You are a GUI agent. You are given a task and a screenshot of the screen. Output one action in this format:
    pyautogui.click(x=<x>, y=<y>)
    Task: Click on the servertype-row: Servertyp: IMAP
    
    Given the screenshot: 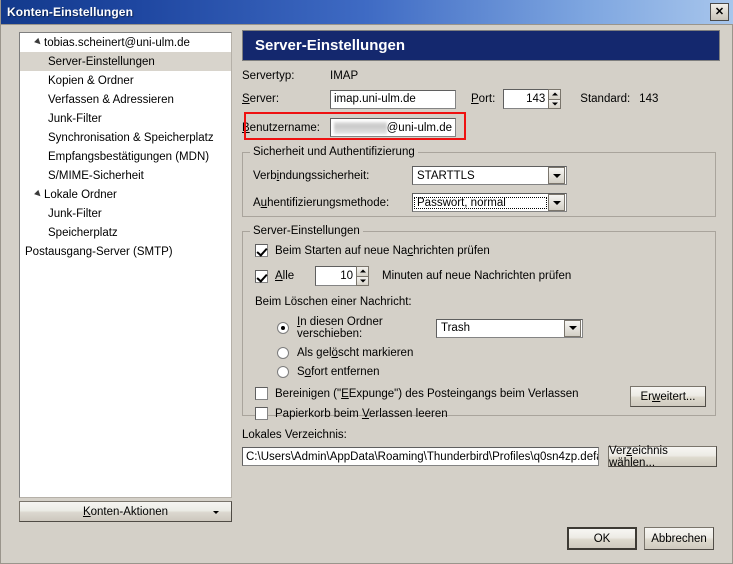 What is the action you would take?
    pyautogui.click(x=481, y=76)
    